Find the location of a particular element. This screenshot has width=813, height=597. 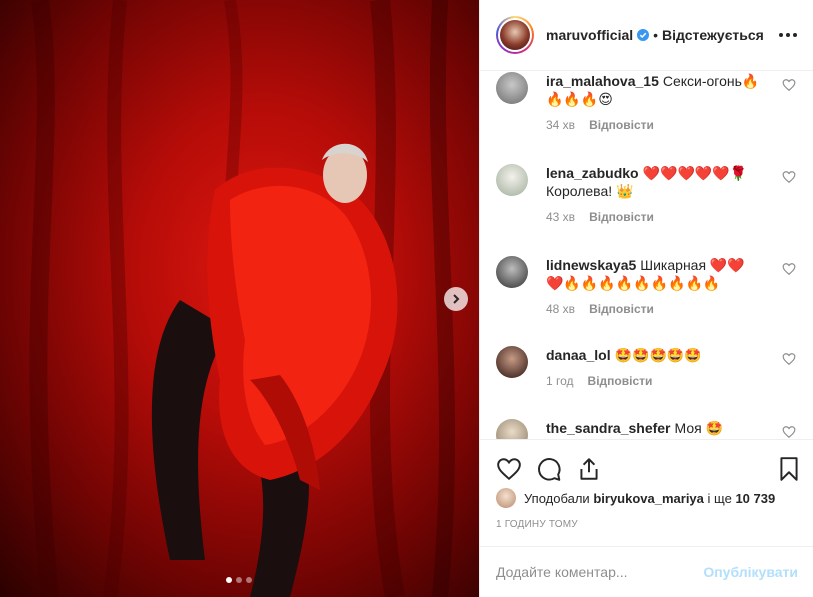

comment-text-block: lidnewskaya5 Шикарная ❤️❤️❤️🔥🔥🔥🔥🔥🔥🔥🔥🔥 is located at coordinates (653, 274).